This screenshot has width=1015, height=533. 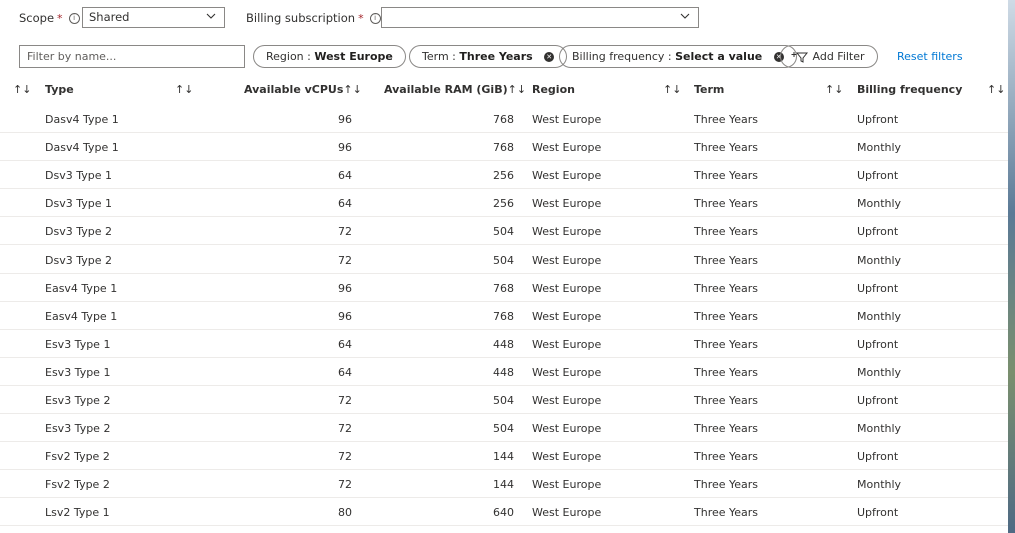 I want to click on billing-subscription-label-group: Billing subscription * i, so click(x=313, y=18).